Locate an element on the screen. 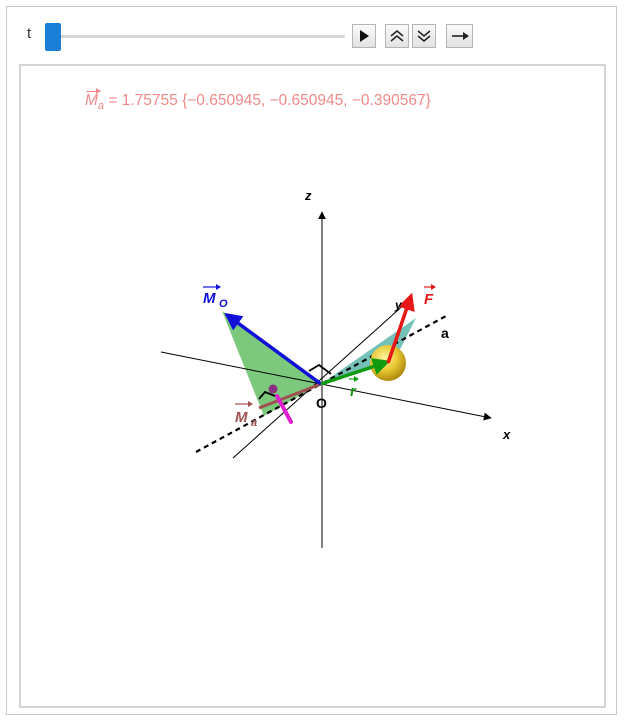 This screenshot has height=721, width=625. moment-a-label-symbol: M is located at coordinates (241, 417).